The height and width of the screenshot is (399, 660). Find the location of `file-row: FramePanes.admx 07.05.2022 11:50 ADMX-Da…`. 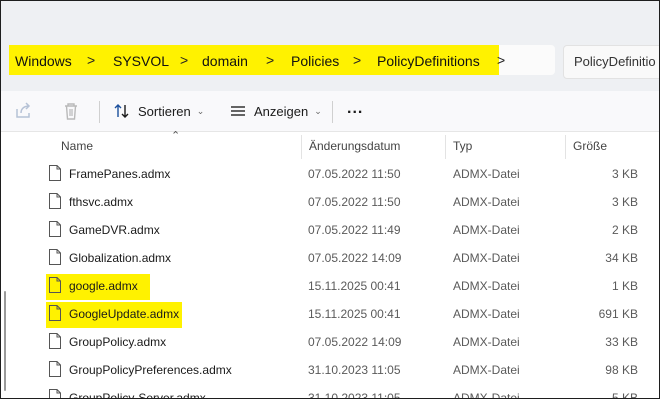

file-row: FramePanes.admx 07.05.2022 11:50 ADMX-Da… is located at coordinates (351, 174).